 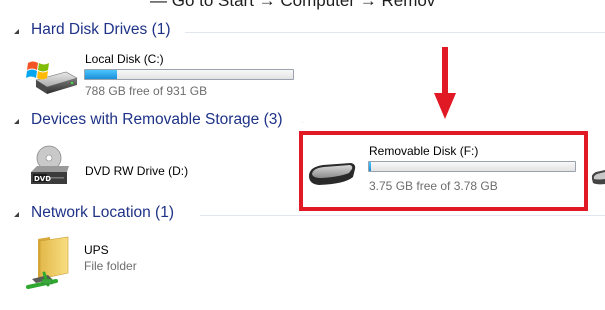 I want to click on group-header-hard-disk-drives: Hard Disk Drives (1), so click(x=302, y=32).